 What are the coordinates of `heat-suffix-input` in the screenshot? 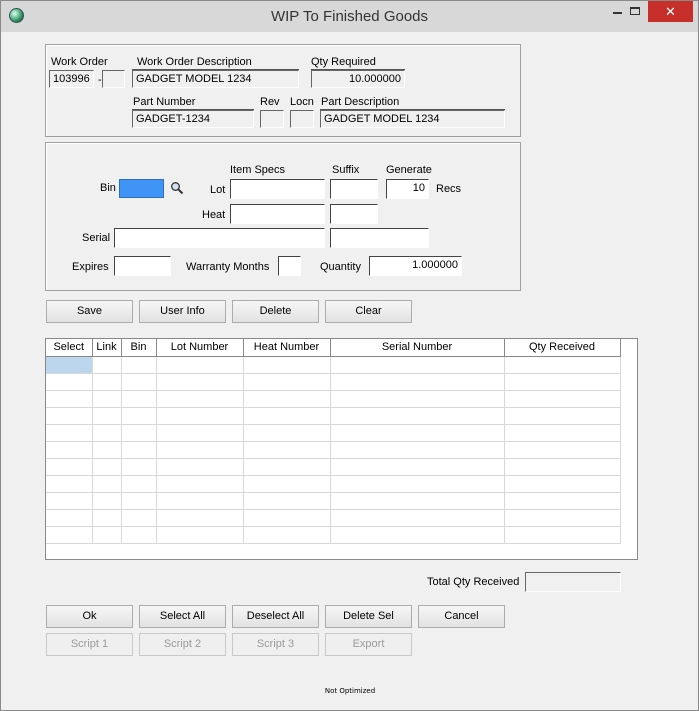 It's located at (354, 214).